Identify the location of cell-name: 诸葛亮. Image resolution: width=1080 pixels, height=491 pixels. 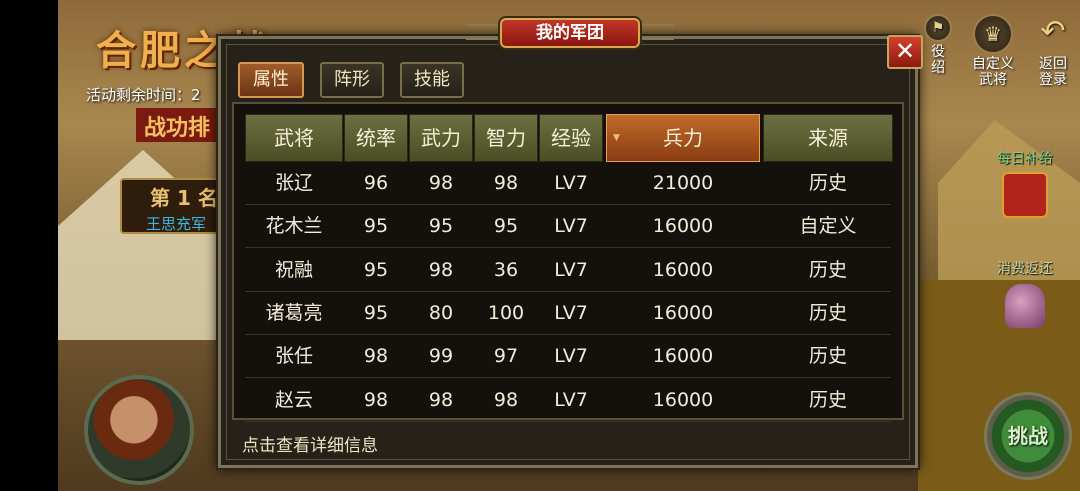
(294, 312).